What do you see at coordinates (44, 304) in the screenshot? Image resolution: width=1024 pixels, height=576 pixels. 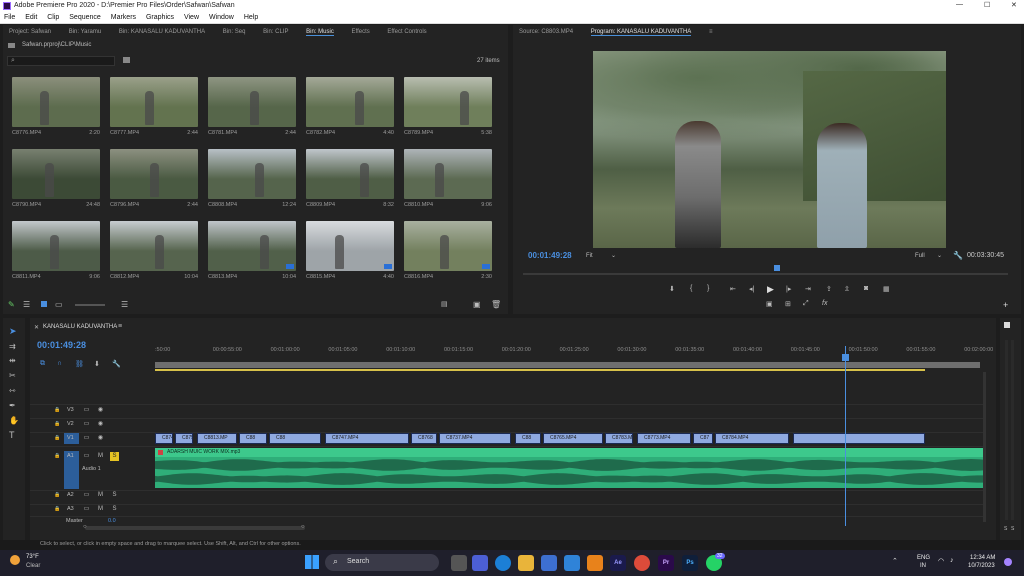 I see `icon-view-icon` at bounding box center [44, 304].